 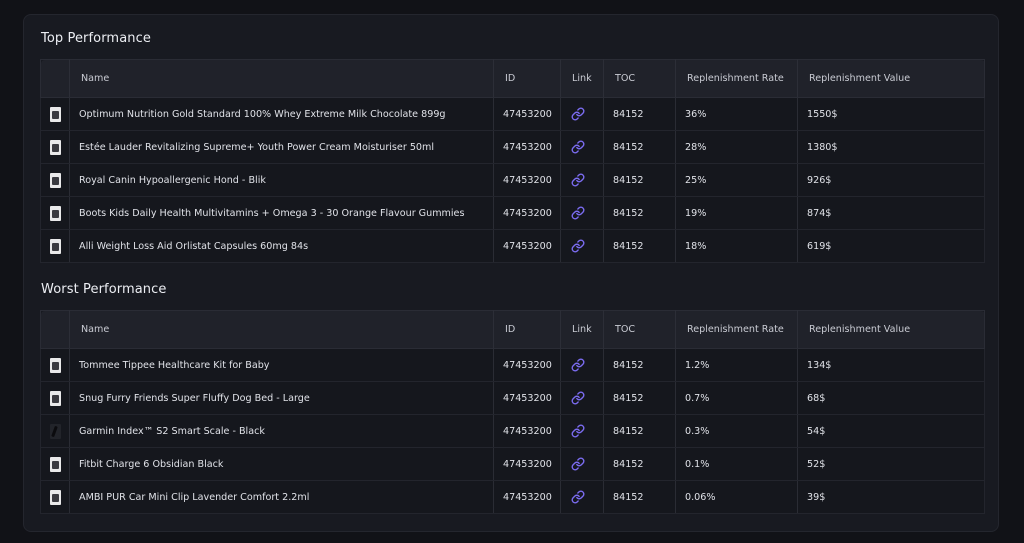 I want to click on replenishment-rate: 25%, so click(x=736, y=180).